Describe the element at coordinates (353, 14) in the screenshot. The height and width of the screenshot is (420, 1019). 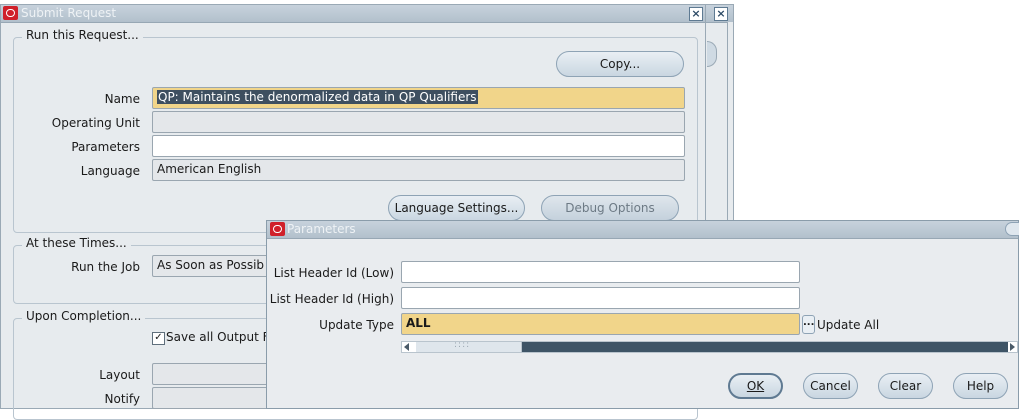
I see `submit-request-titlebar: Submit Request ×` at that location.